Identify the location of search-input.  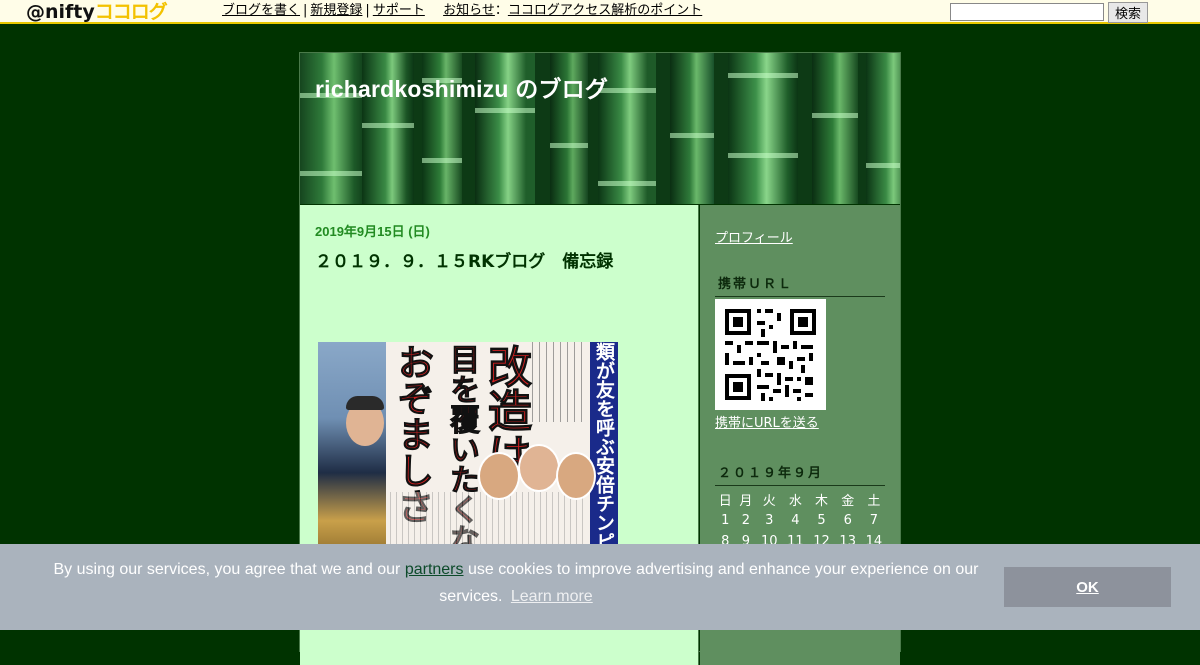
(1027, 12).